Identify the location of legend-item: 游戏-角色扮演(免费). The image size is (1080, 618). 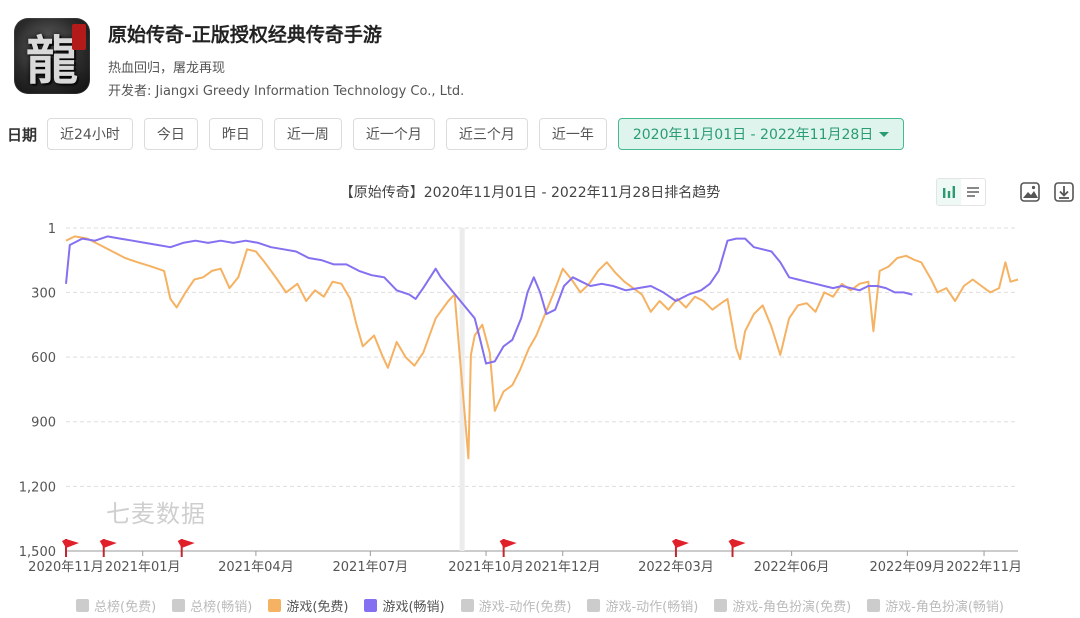
(782, 605).